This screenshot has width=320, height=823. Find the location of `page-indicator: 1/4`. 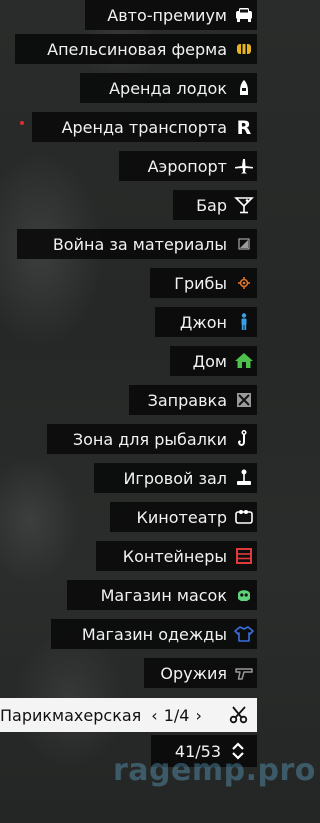

page-indicator: 1/4 is located at coordinates (176, 715).